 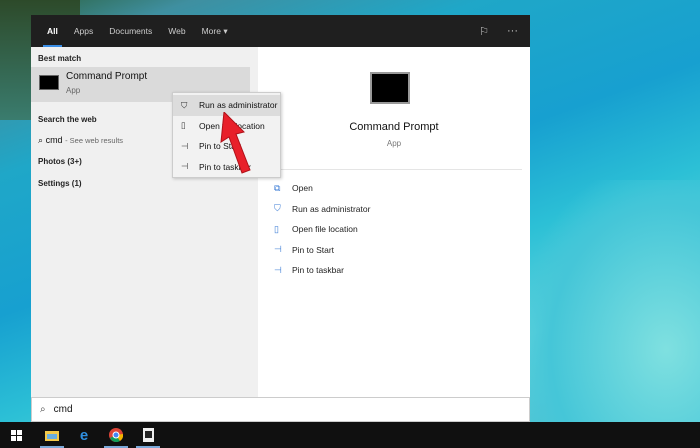 I want to click on web-query: cmd, so click(x=54, y=140).